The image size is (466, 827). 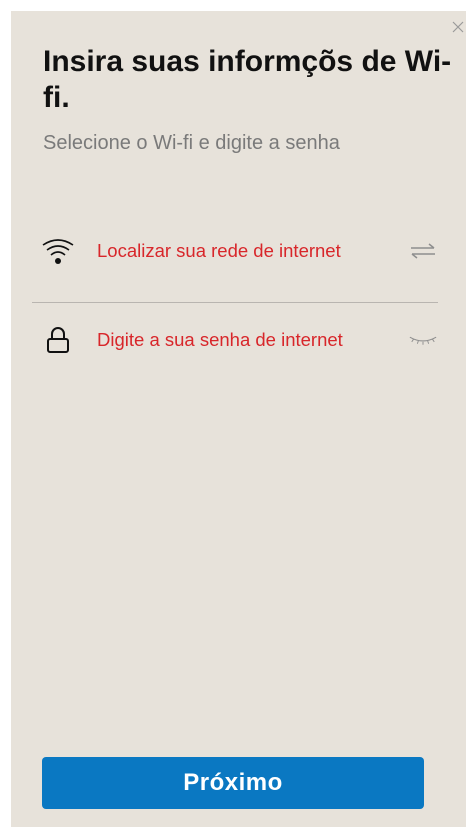 What do you see at coordinates (423, 340) in the screenshot?
I see `eye-closed-icon` at bounding box center [423, 340].